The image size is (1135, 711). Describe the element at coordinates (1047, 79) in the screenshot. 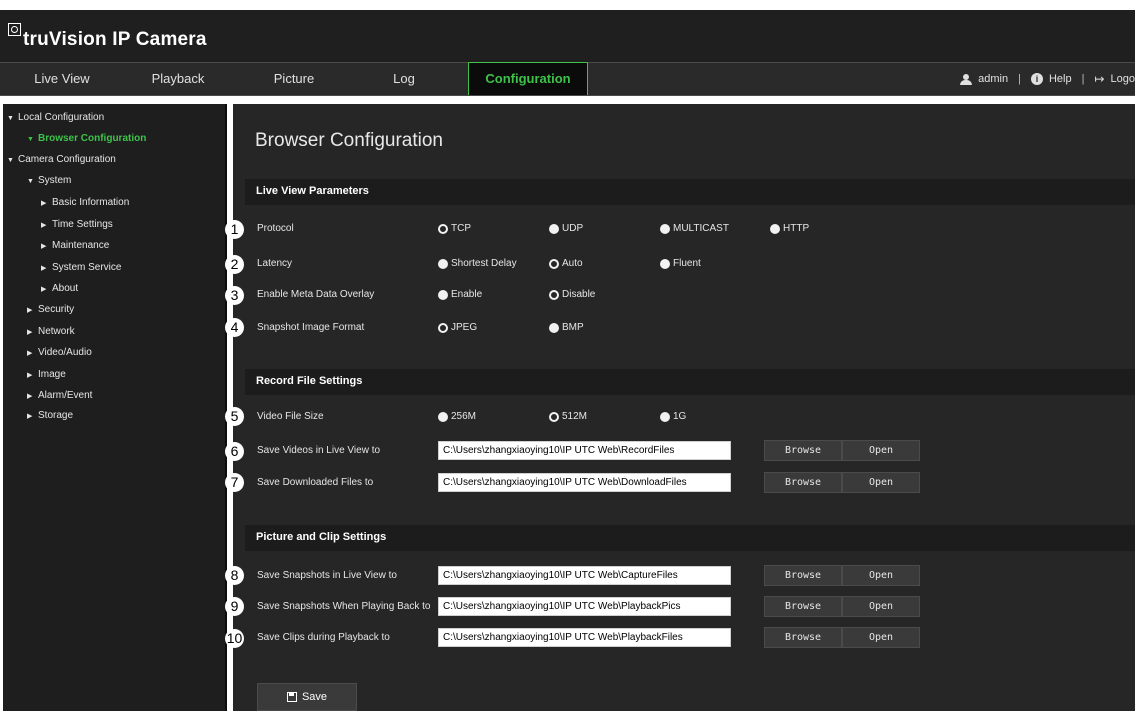

I see `user-menu: admin | i Help | ↦ Logo` at that location.